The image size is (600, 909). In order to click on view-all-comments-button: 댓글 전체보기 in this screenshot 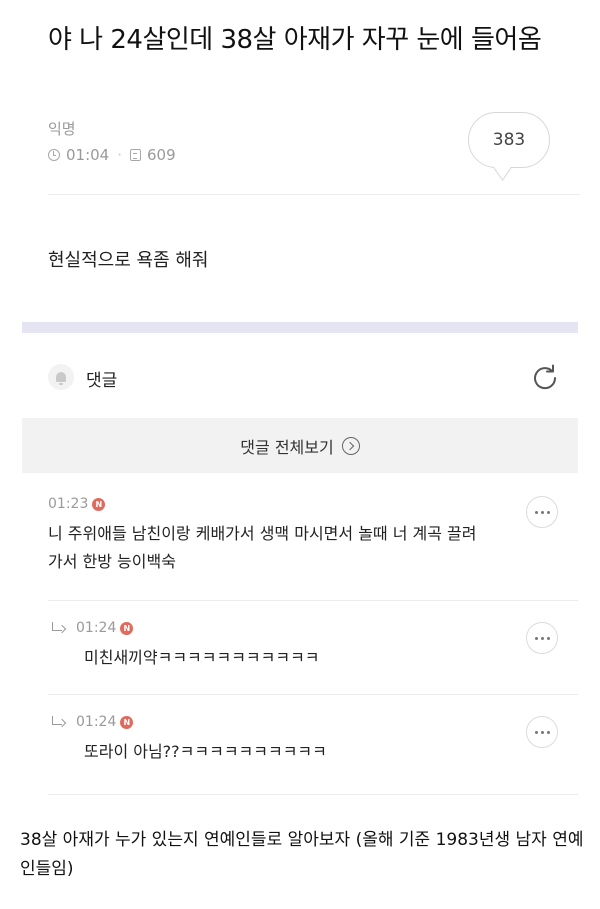, I will do `click(300, 445)`.